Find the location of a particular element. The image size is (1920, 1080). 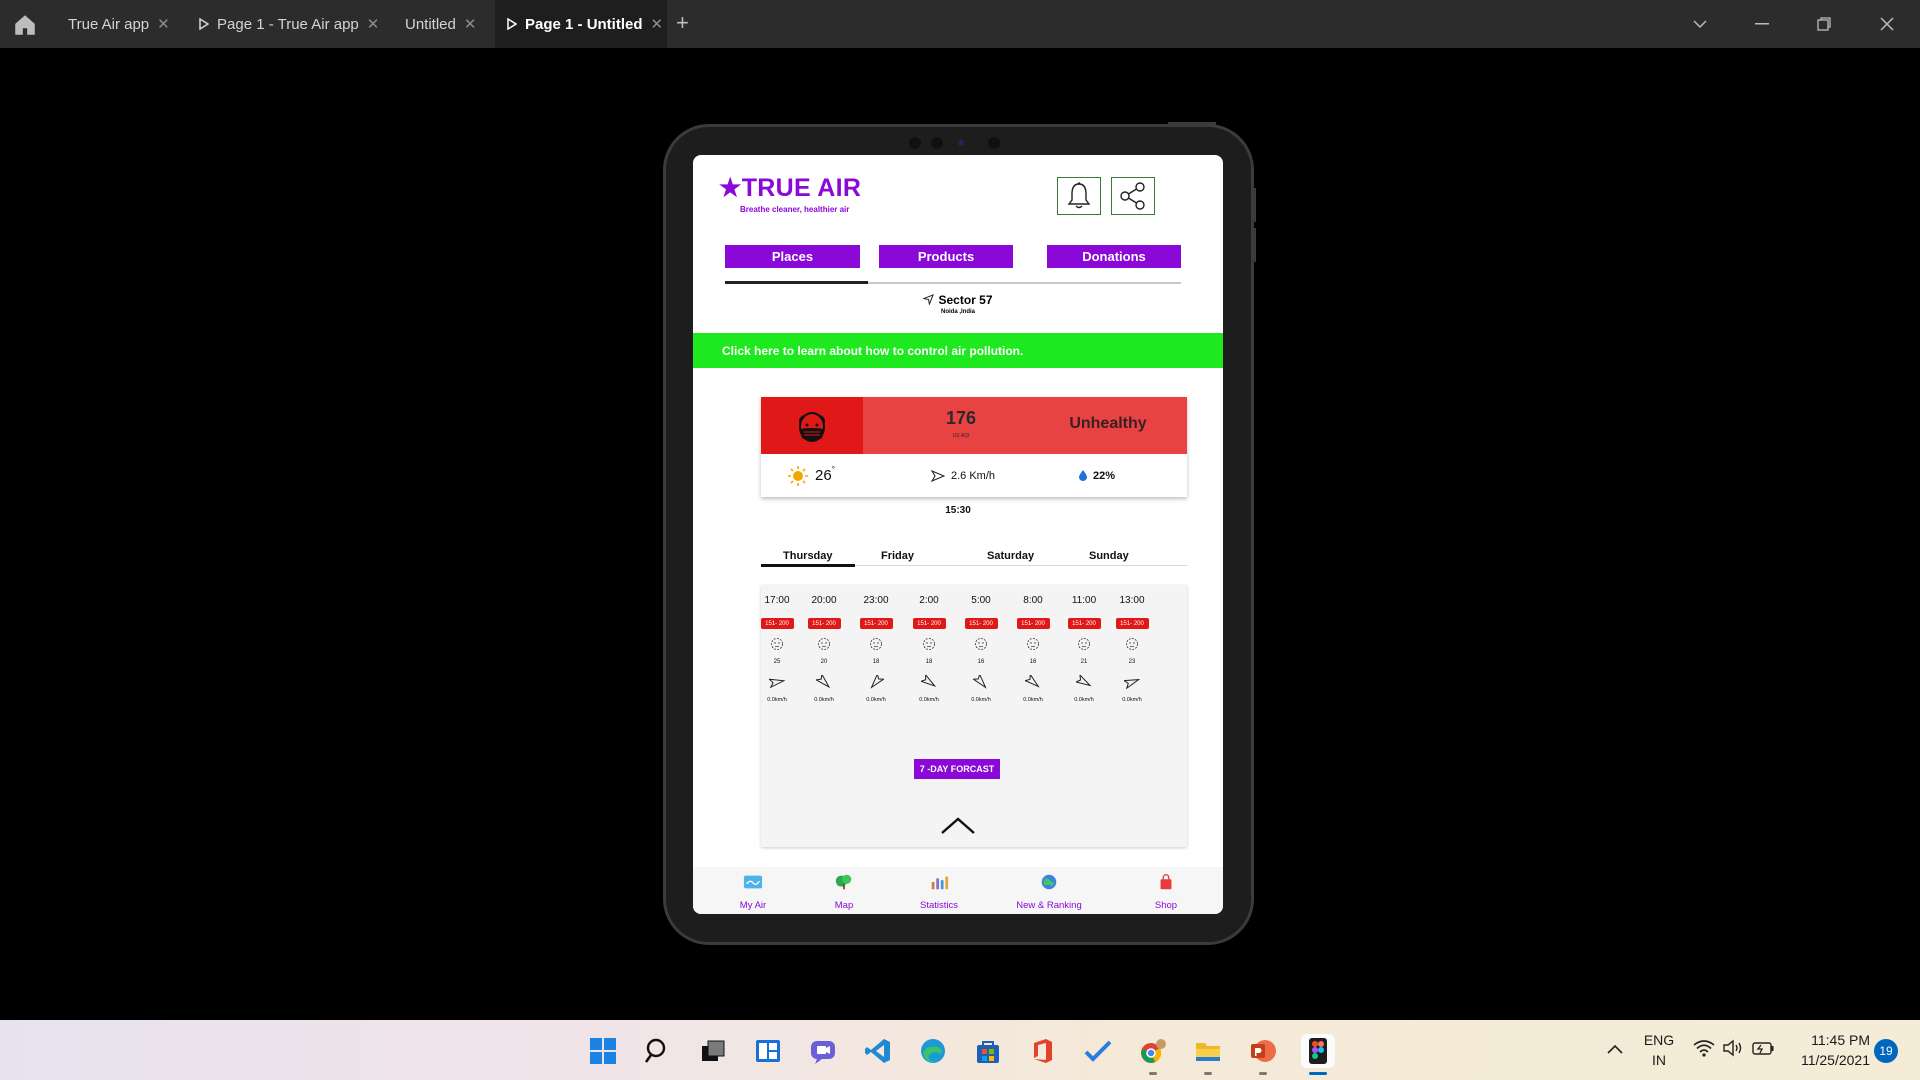

forecast-column: 23:00 151- 200 18 0.0km/h is located at coordinates (876, 649).